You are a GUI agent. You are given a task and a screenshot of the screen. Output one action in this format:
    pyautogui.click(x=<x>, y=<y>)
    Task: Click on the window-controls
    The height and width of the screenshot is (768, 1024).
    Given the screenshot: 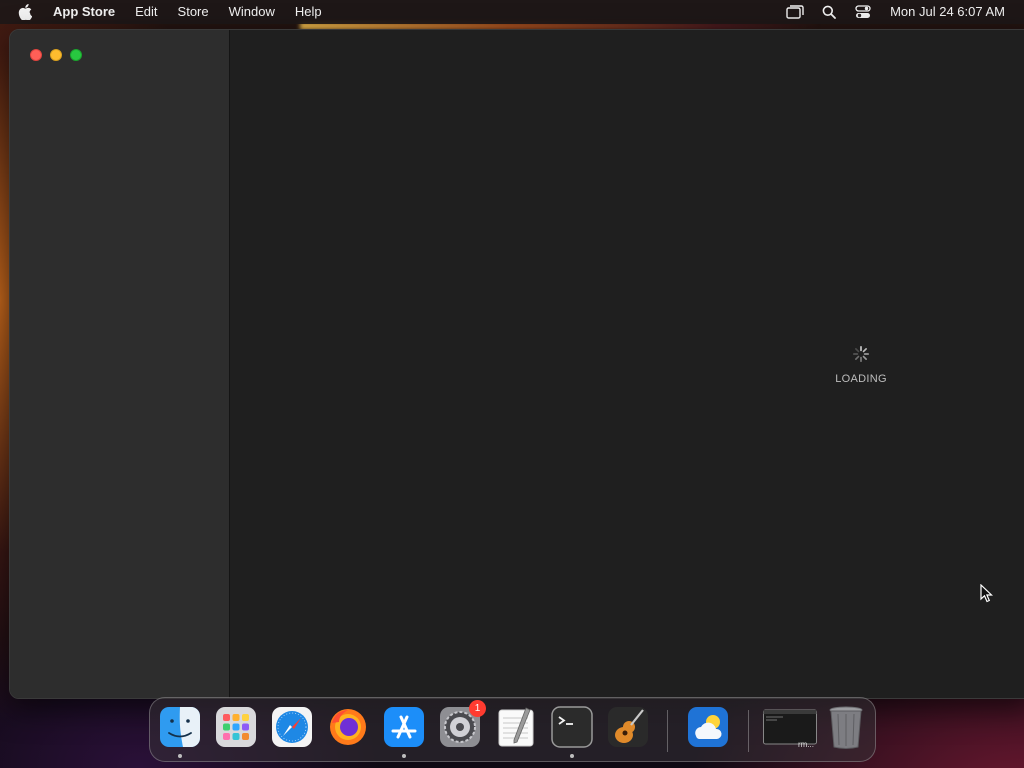 What is the action you would take?
    pyautogui.click(x=56, y=55)
    